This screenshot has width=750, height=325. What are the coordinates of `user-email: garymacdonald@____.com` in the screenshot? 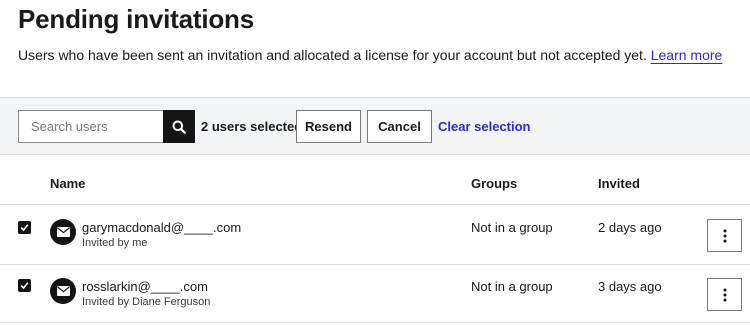 It's located at (162, 227).